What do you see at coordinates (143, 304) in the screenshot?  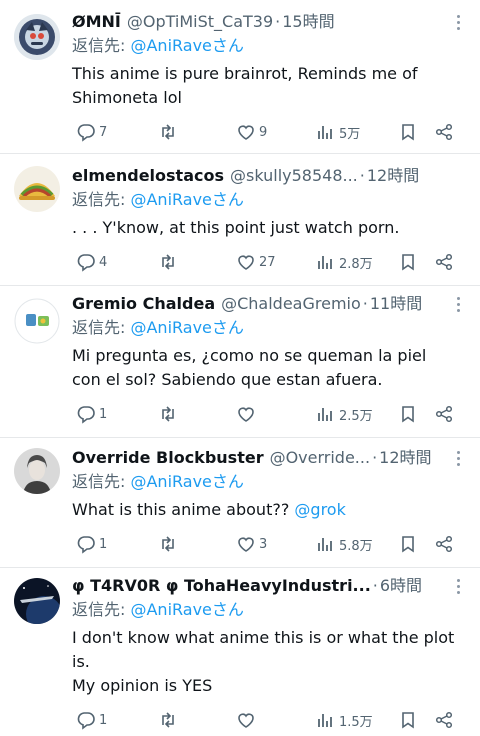 I see `display-name: Gremio Chaldea` at bounding box center [143, 304].